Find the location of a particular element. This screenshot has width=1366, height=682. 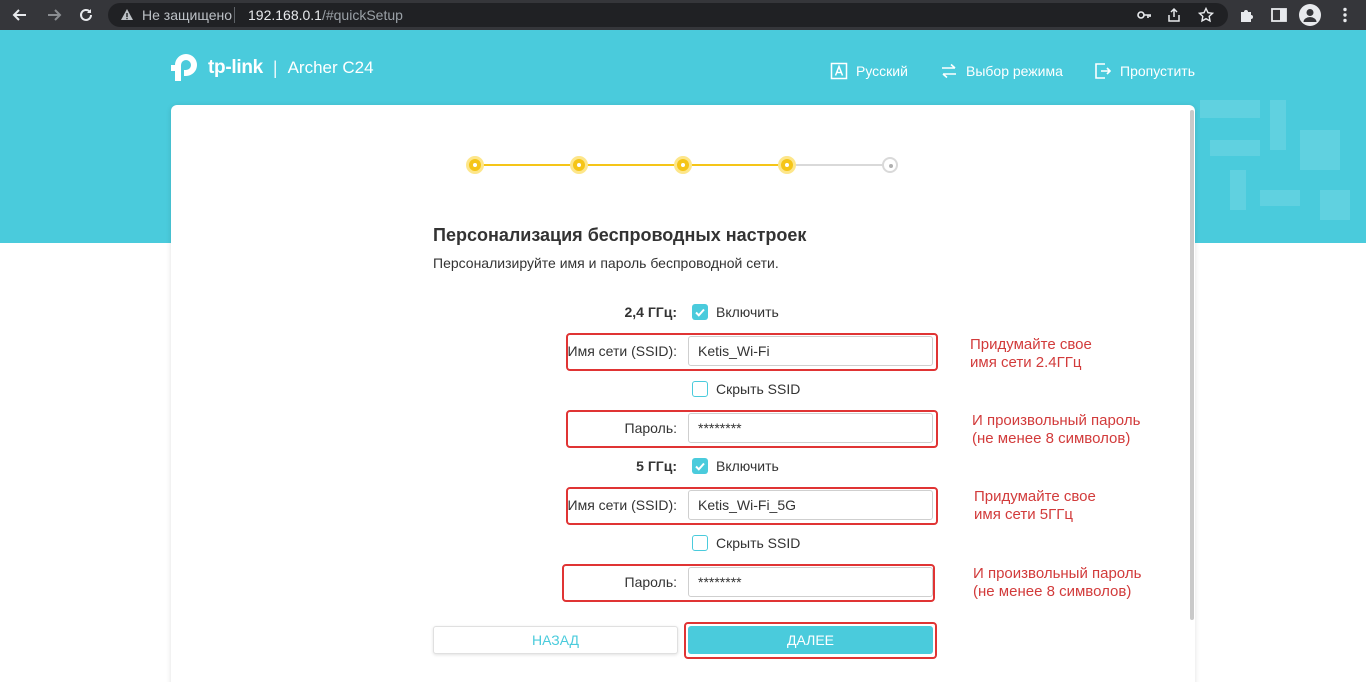

band5-enable-checkbox is located at coordinates (700, 466).